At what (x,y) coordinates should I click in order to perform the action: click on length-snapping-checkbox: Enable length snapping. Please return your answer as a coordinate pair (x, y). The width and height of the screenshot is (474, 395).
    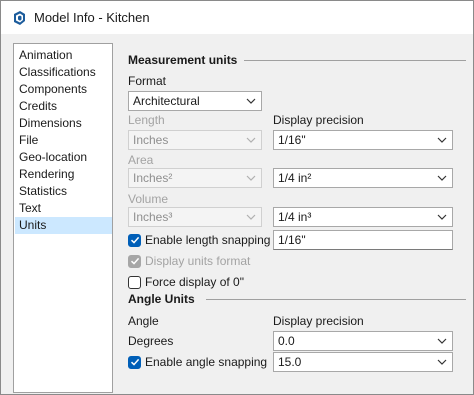
    Looking at the image, I should click on (199, 240).